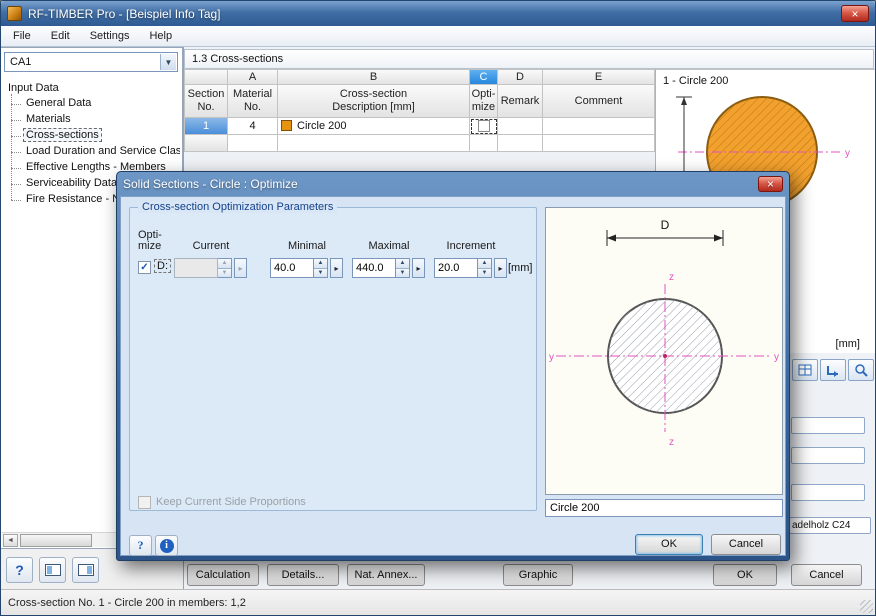 The image size is (876, 616). I want to click on section-values-button, so click(805, 370).